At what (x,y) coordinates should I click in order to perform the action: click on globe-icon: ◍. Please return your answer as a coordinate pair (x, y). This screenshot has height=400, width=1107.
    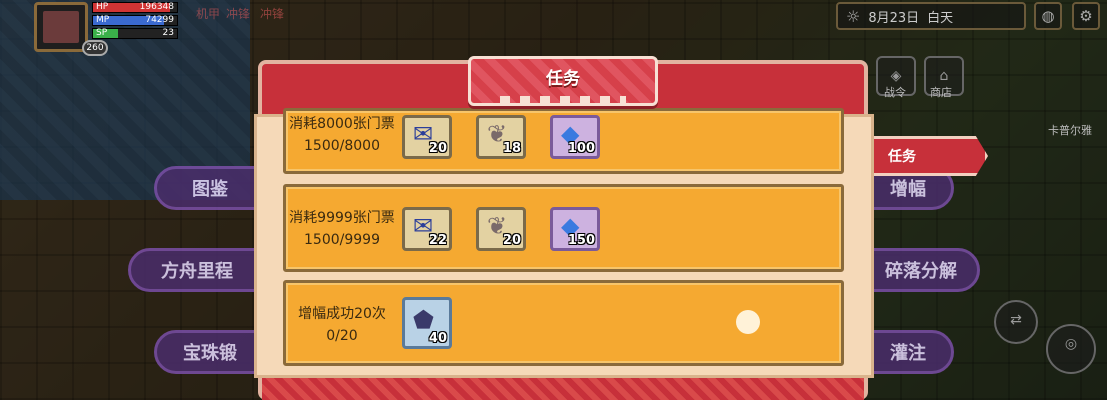
    Looking at the image, I should click on (1048, 16).